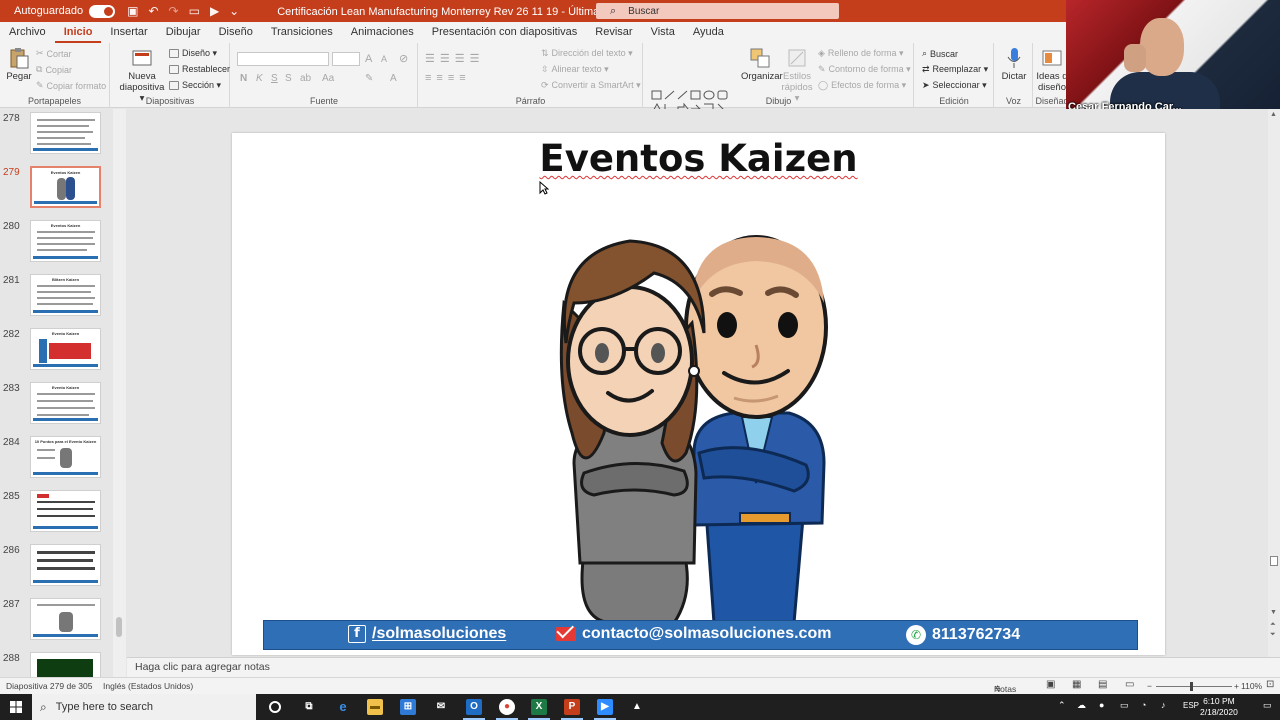 Image resolution: width=1280 pixels, height=720 pixels. What do you see at coordinates (1274, 561) in the screenshot?
I see `slide-scroll-thumb` at bounding box center [1274, 561].